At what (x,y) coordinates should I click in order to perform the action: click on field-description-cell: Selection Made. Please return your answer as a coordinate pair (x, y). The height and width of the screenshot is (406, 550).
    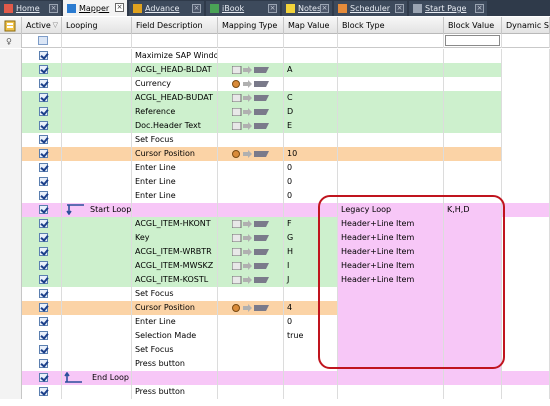
    Looking at the image, I should click on (175, 336).